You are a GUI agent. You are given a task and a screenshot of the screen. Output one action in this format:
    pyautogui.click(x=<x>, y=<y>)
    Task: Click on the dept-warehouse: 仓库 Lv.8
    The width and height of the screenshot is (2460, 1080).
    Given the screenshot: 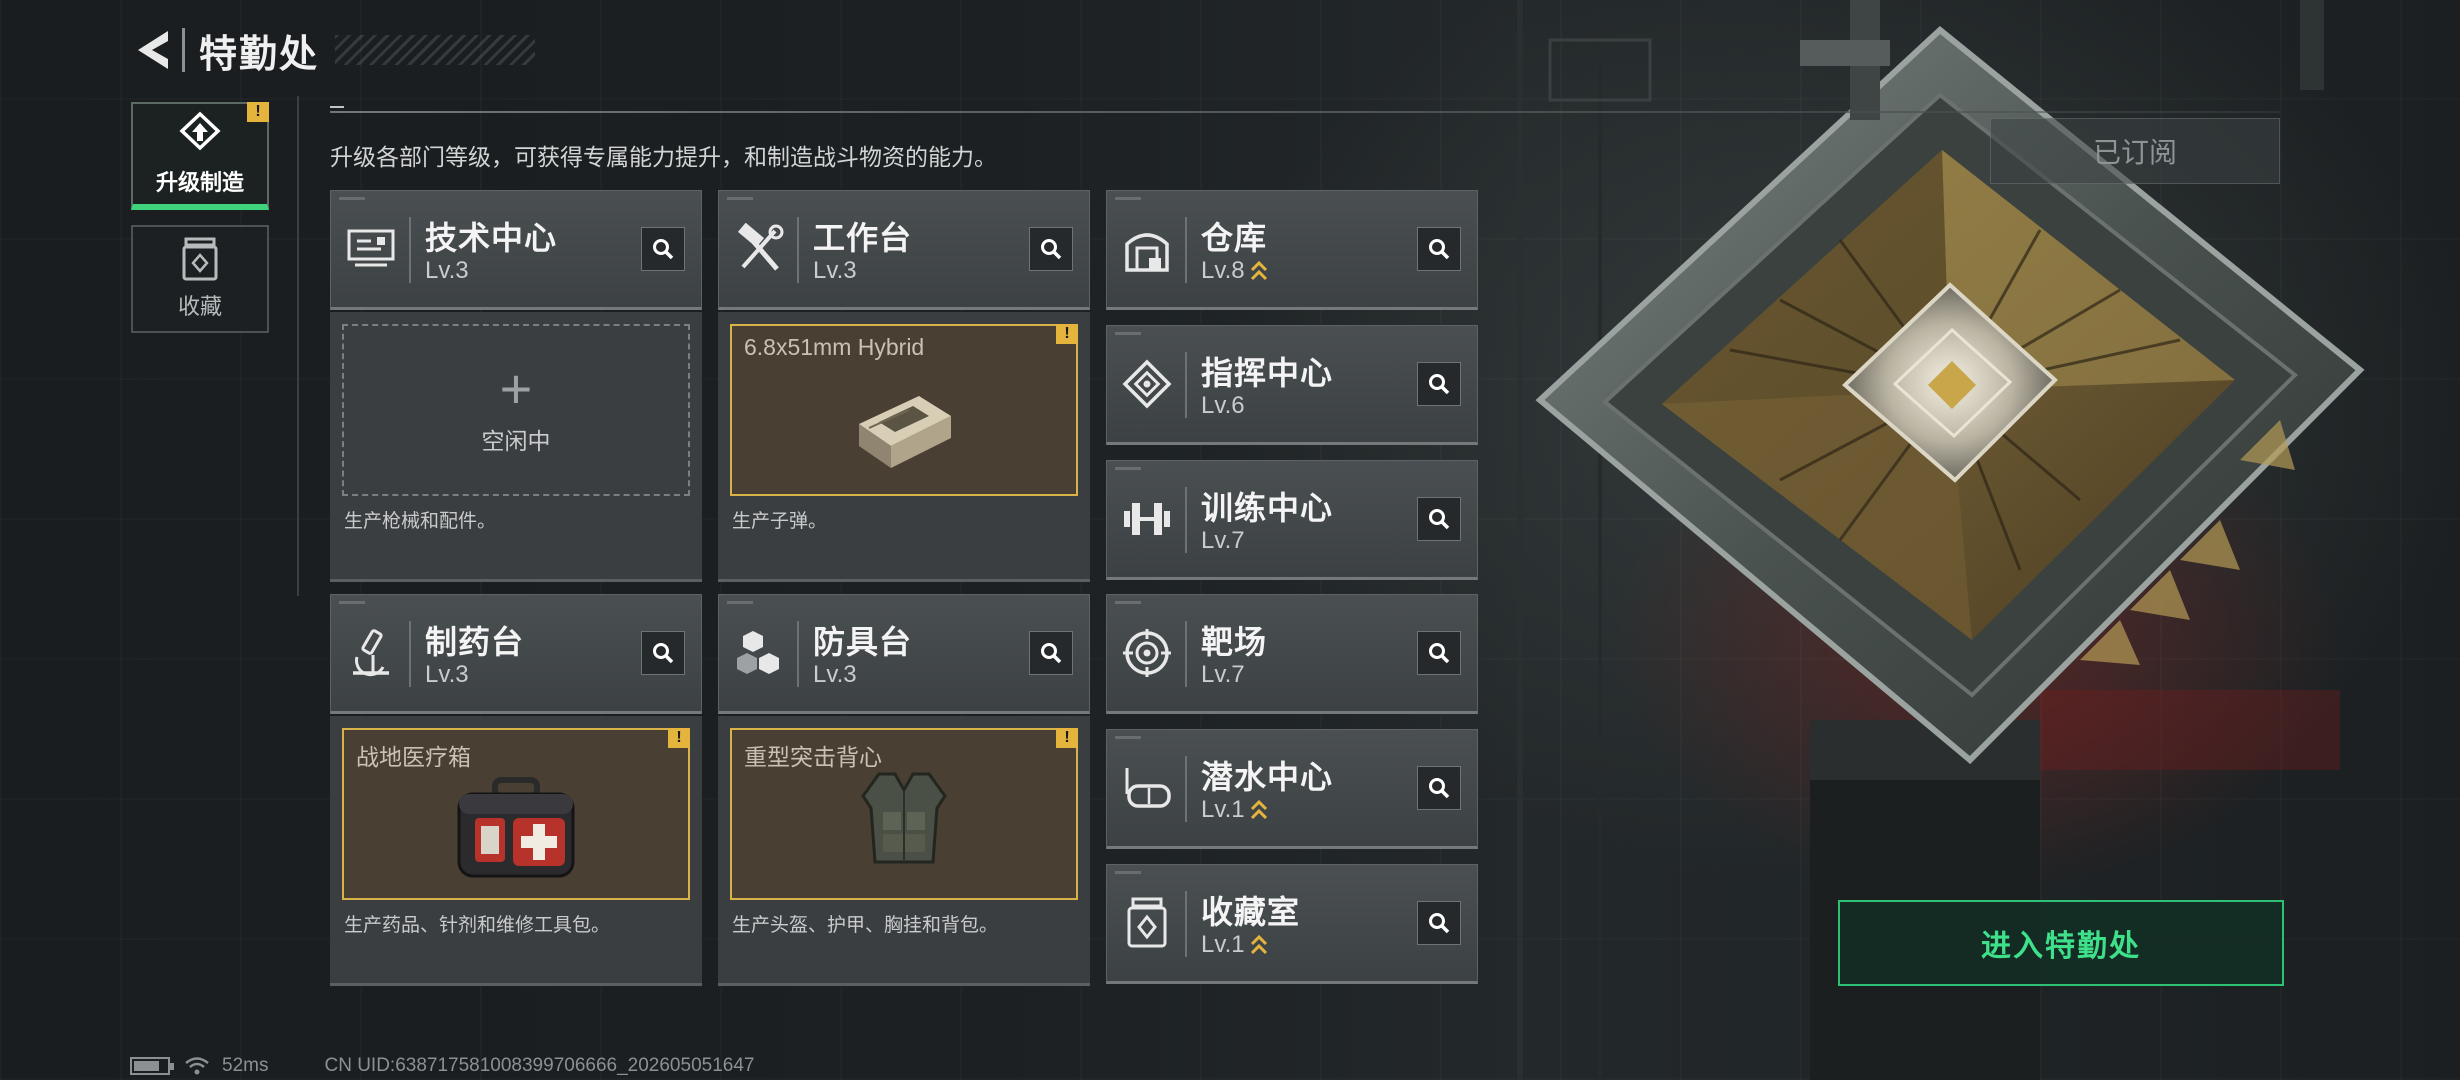 What is the action you would take?
    pyautogui.click(x=1292, y=250)
    